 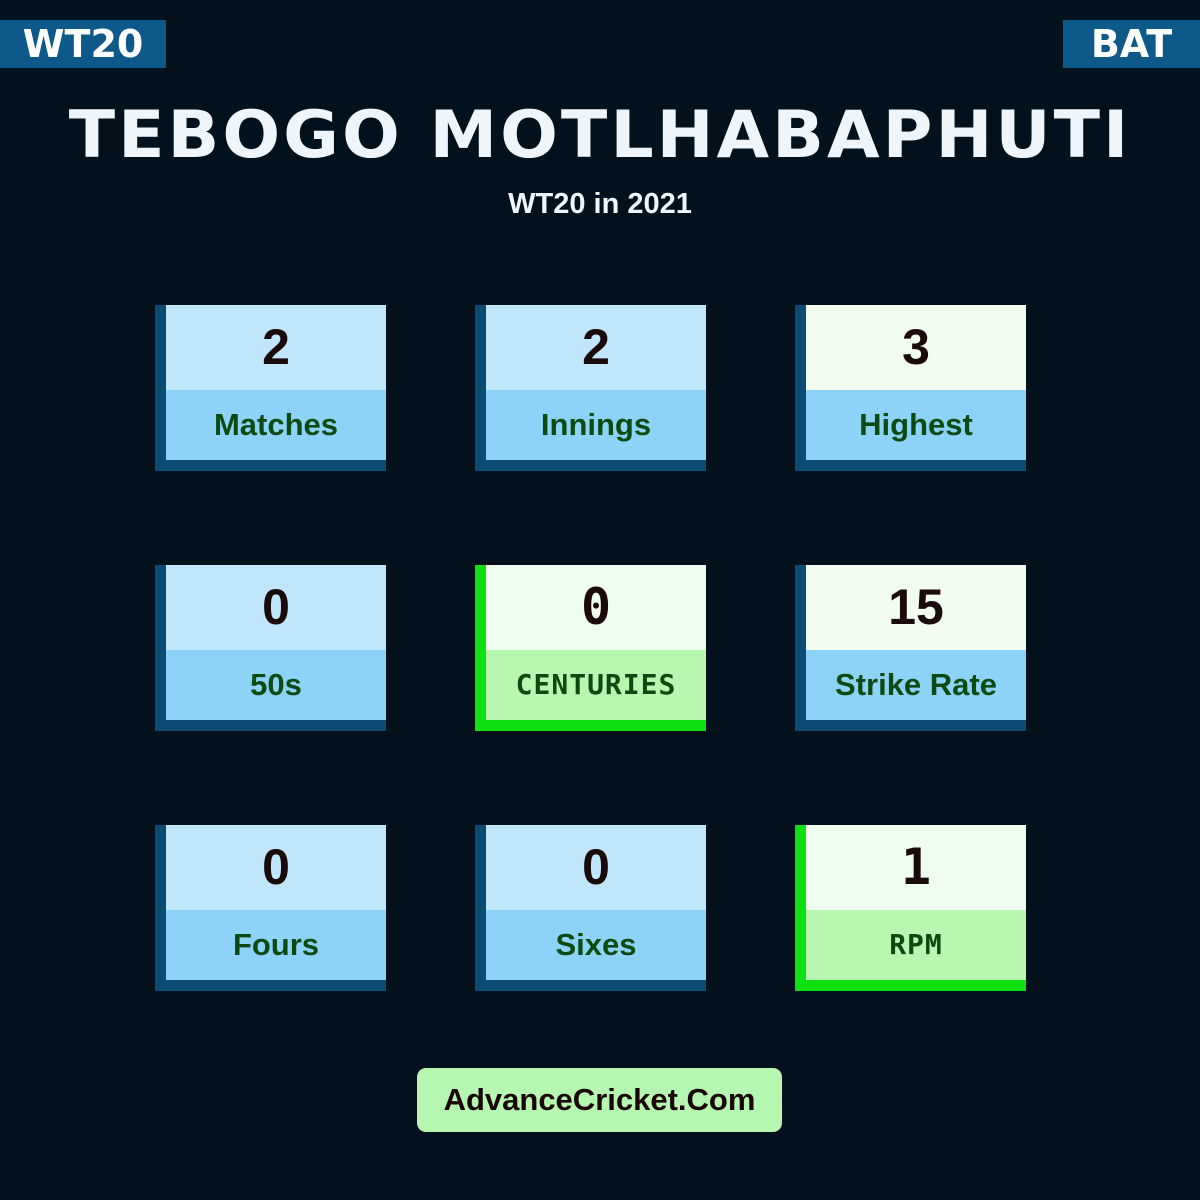 What do you see at coordinates (596, 425) in the screenshot?
I see `stat-label: Innings` at bounding box center [596, 425].